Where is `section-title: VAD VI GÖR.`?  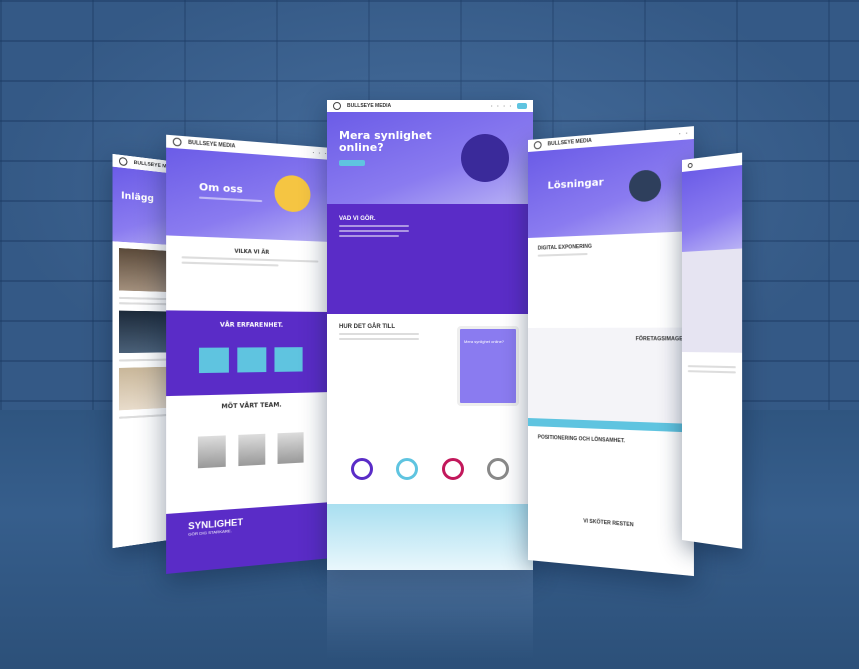 section-title: VAD VI GÖR. is located at coordinates (357, 219).